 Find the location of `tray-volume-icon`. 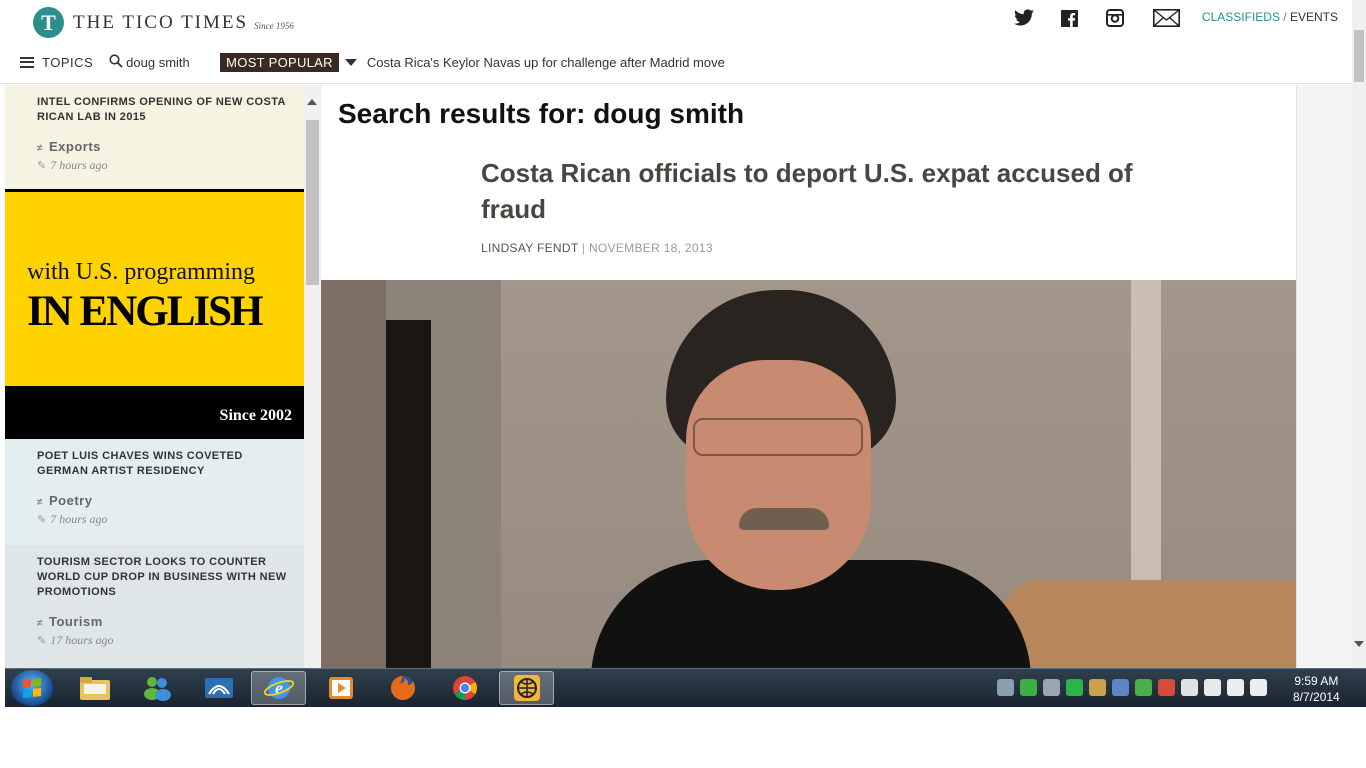

tray-volume-icon is located at coordinates (1258, 687).